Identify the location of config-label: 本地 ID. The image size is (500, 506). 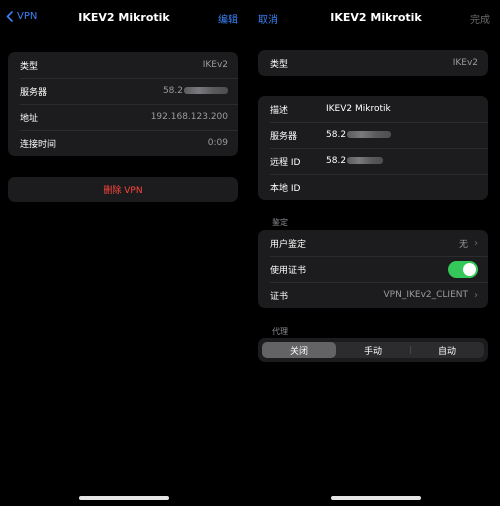
(285, 188).